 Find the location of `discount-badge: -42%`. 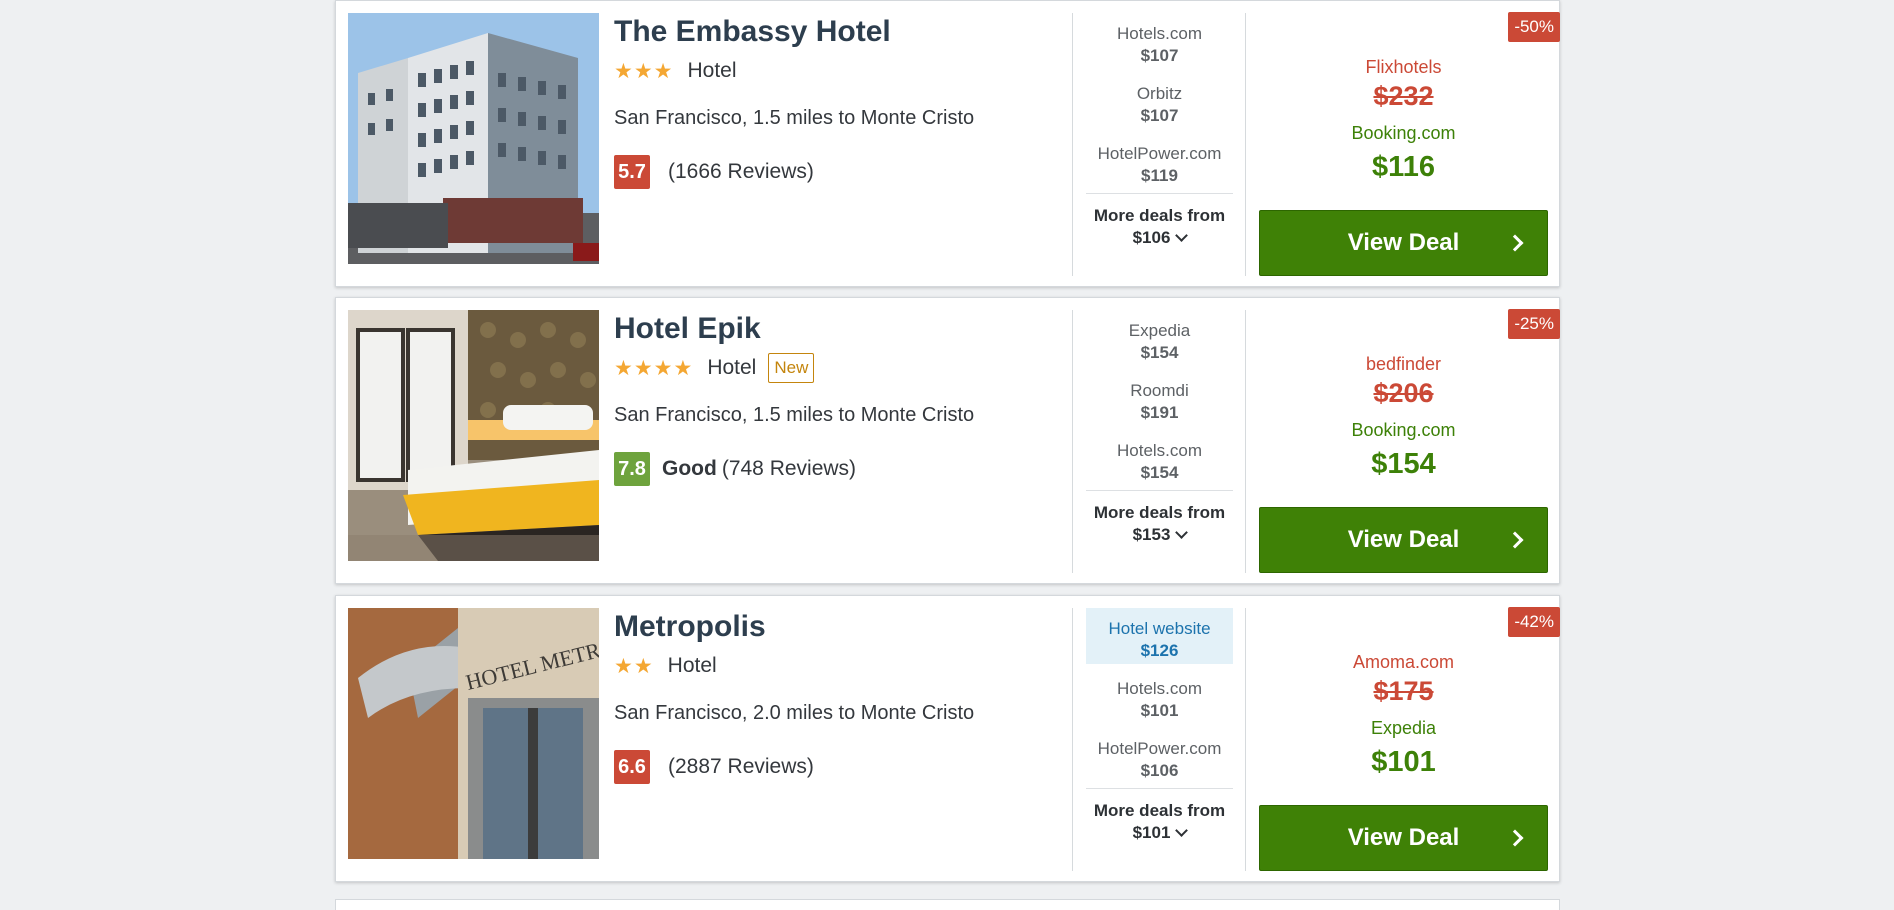

discount-badge: -42% is located at coordinates (1534, 622).